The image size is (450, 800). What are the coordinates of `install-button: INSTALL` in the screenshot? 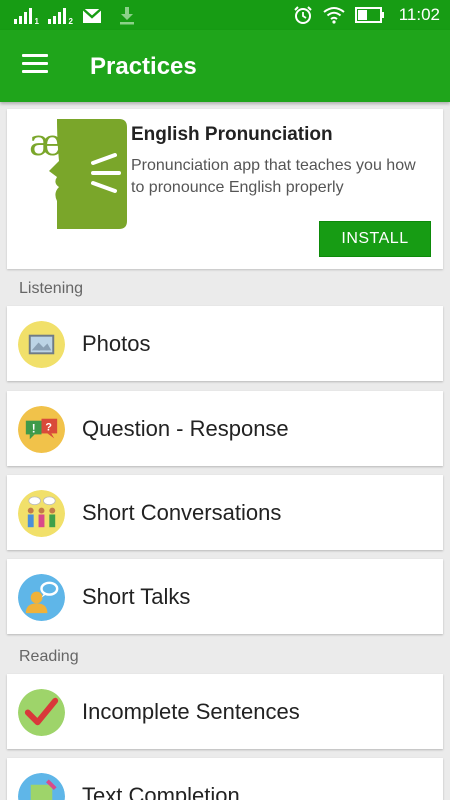 It's located at (375, 239).